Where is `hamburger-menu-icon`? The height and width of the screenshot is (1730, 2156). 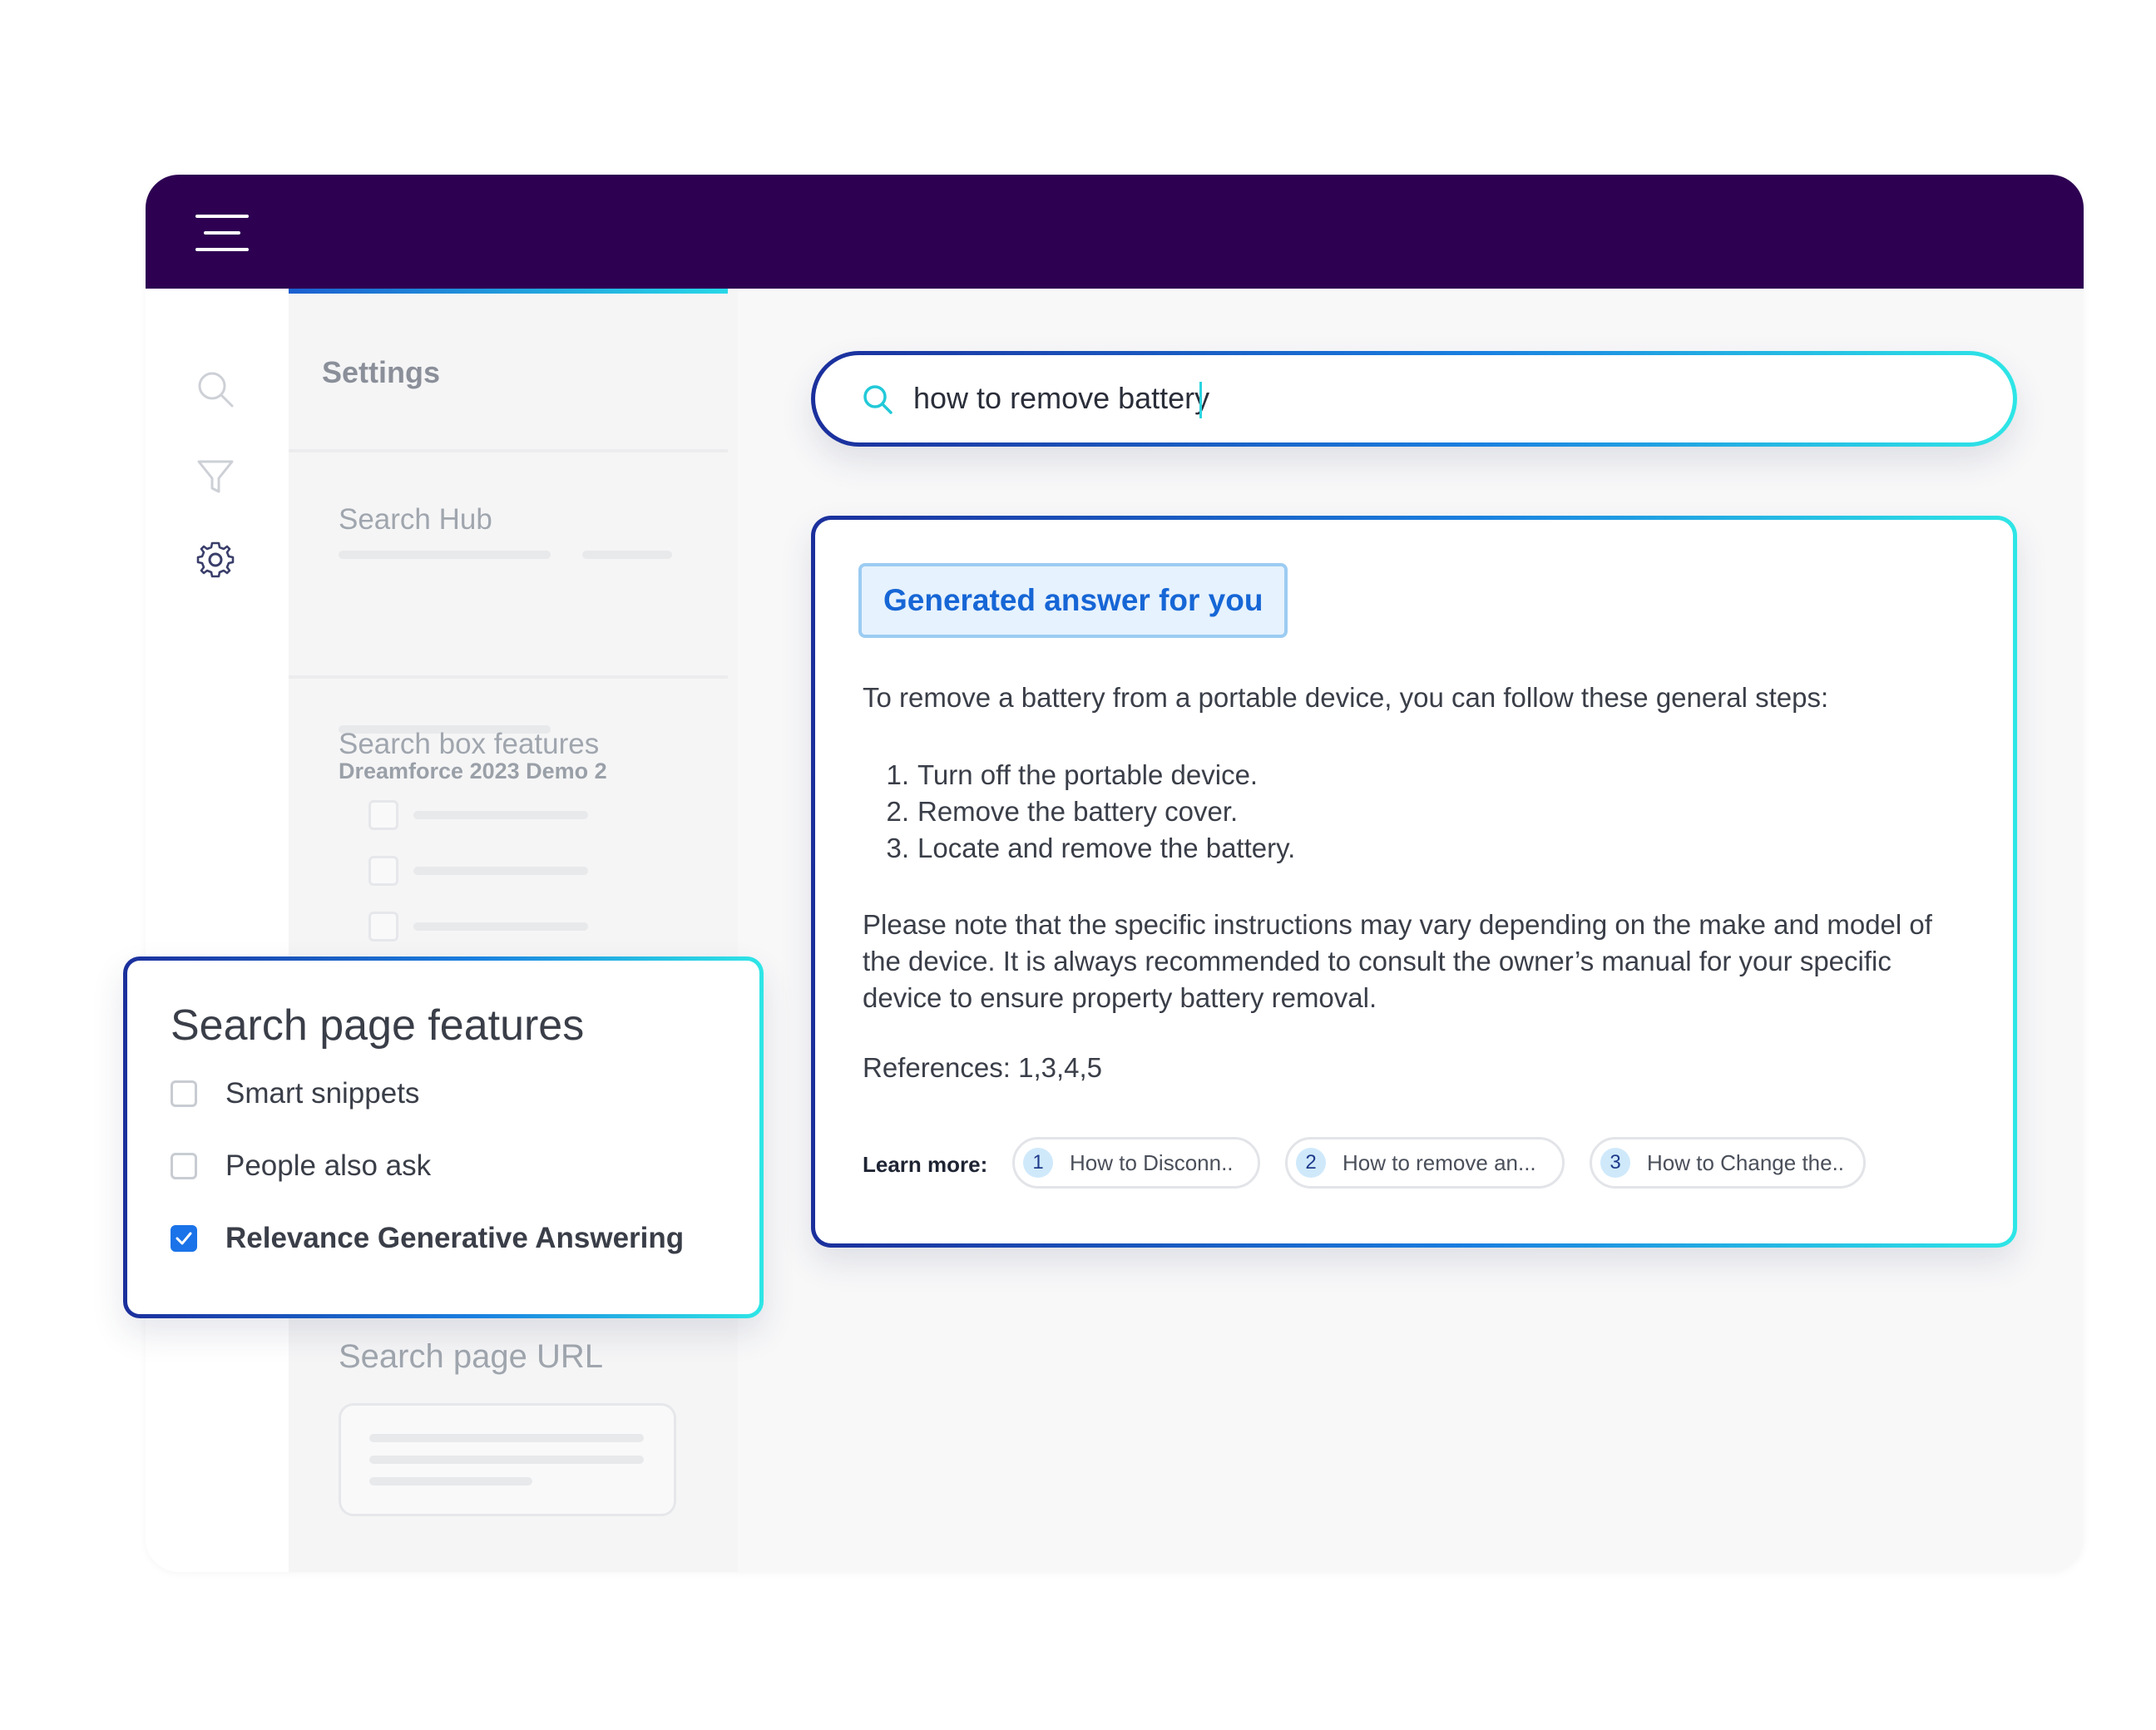
hamburger-menu-icon is located at coordinates (222, 233).